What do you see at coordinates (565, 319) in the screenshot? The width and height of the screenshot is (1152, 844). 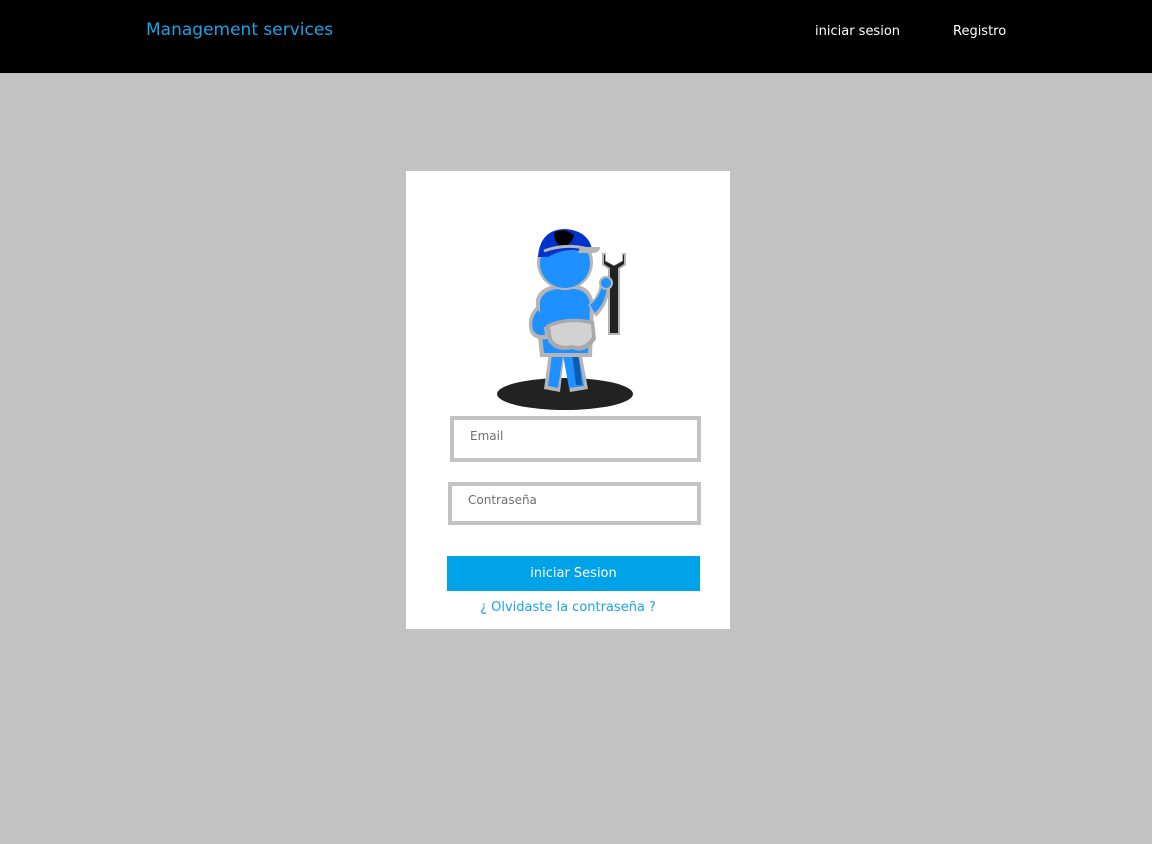 I see `mechanic-with-wrench-icon` at bounding box center [565, 319].